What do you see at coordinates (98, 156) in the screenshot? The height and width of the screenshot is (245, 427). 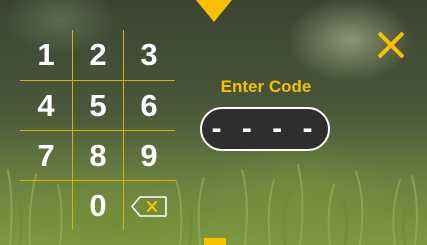 I see `key-8: 8` at bounding box center [98, 156].